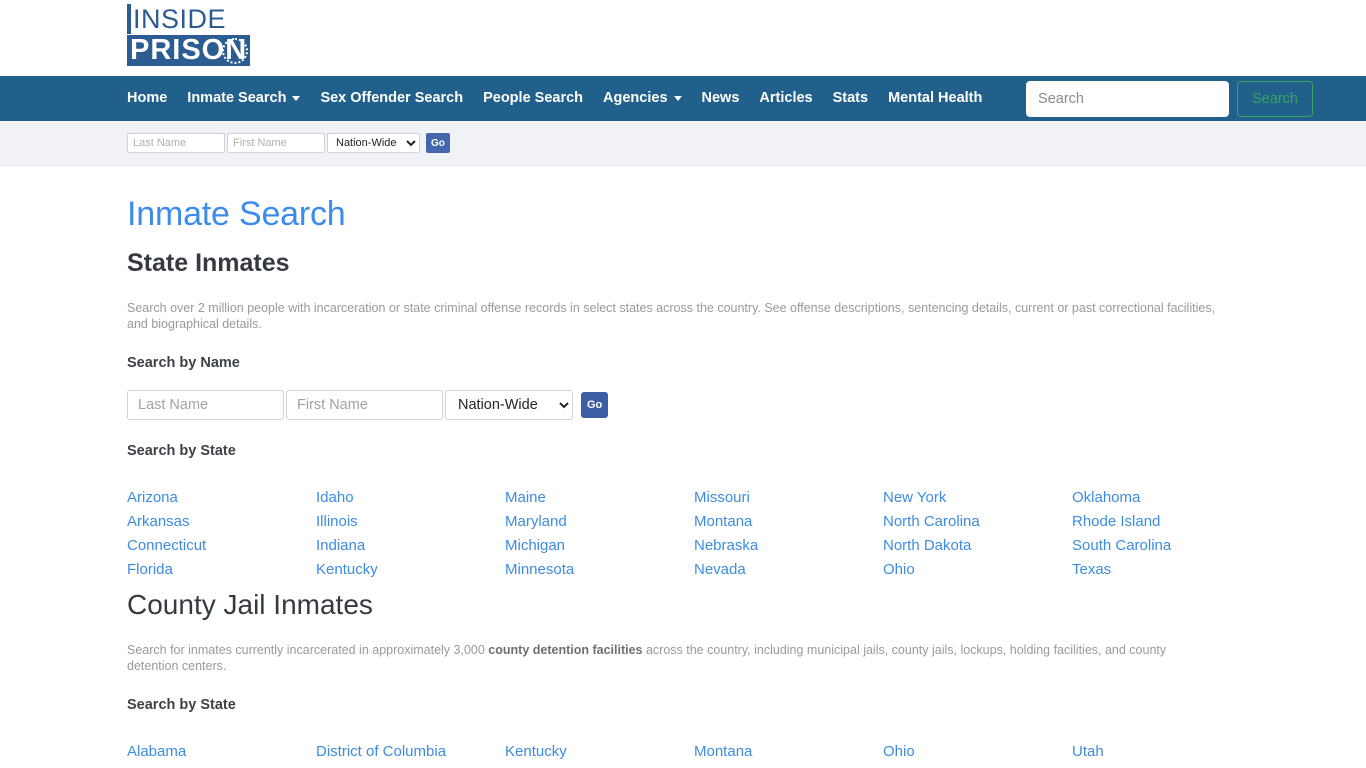  I want to click on nav-item-agencies: Agencies, so click(642, 98).